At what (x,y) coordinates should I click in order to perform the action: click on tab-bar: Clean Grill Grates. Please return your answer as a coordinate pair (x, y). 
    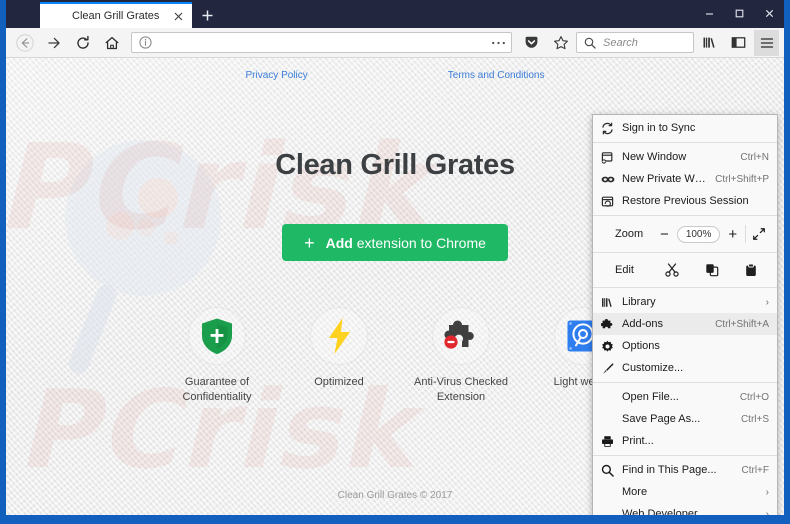
    Looking at the image, I should click on (395, 14).